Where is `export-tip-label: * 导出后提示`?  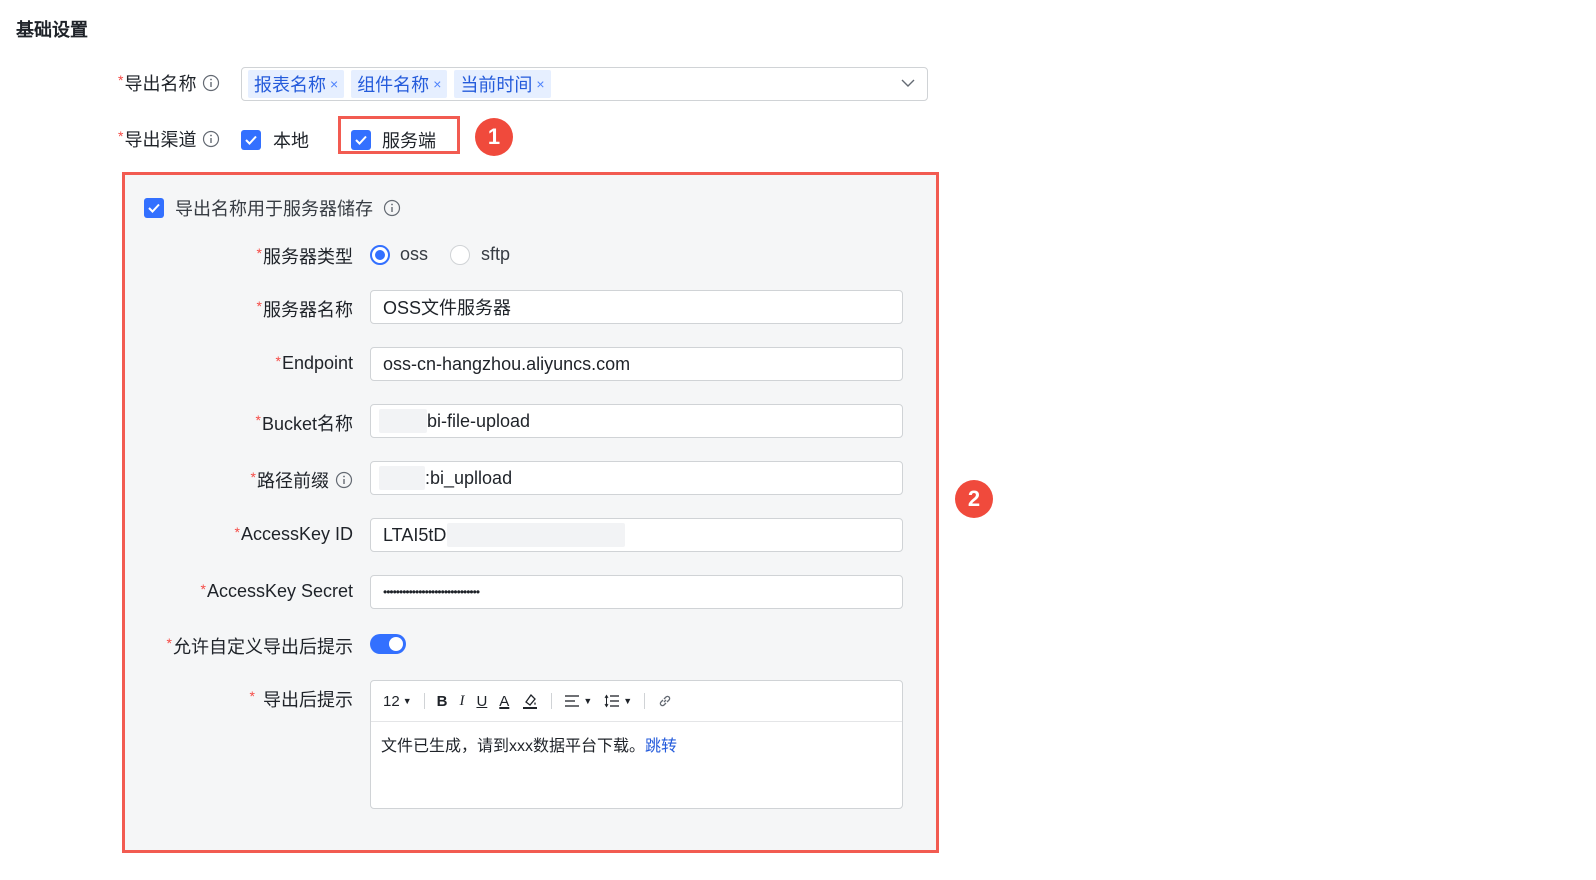 export-tip-label: * 导出后提示 is located at coordinates (301, 699).